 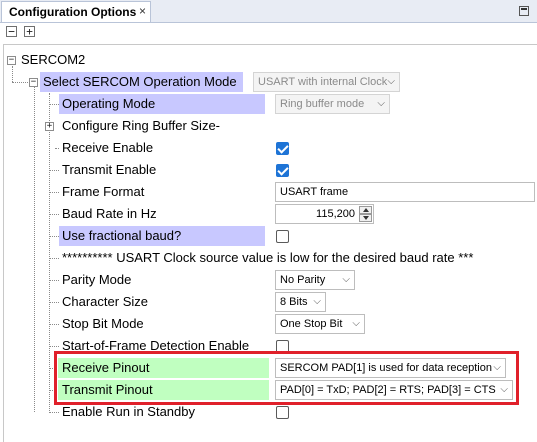 What do you see at coordinates (282, 236) in the screenshot?
I see `fractional-baud-checkbox` at bounding box center [282, 236].